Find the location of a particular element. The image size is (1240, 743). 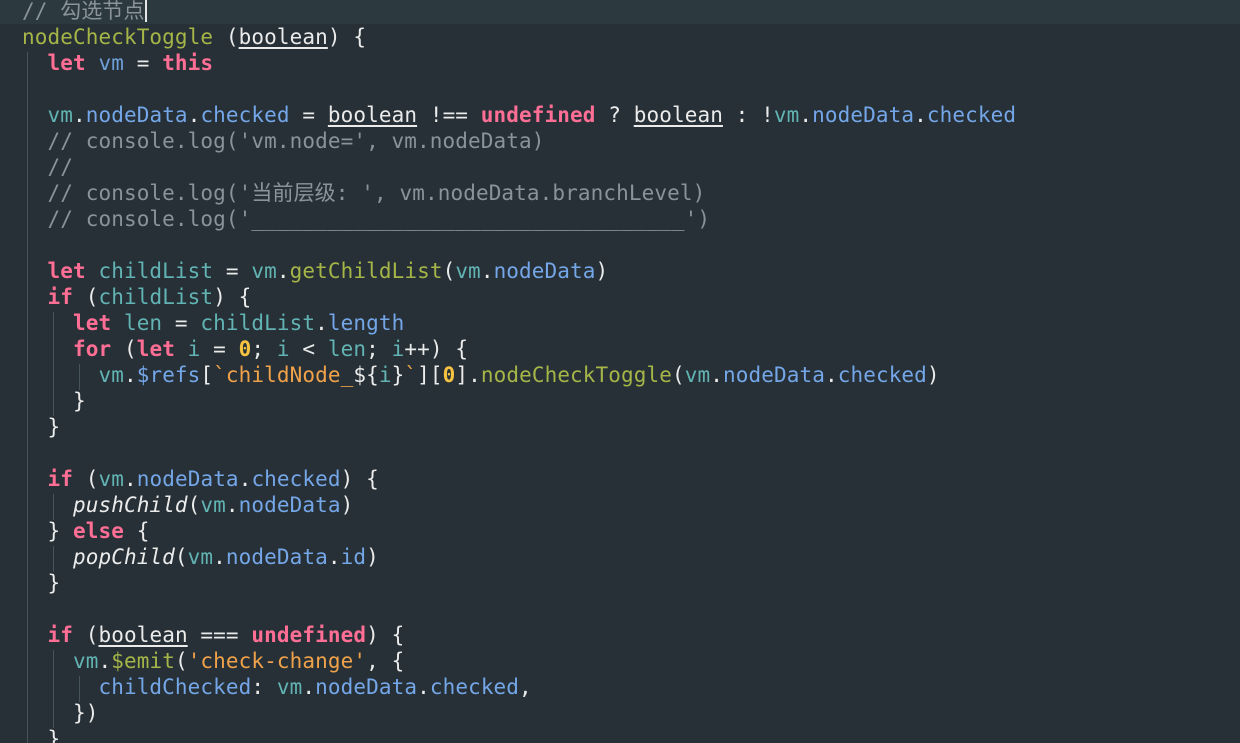

code-token: !== is located at coordinates (449, 115).